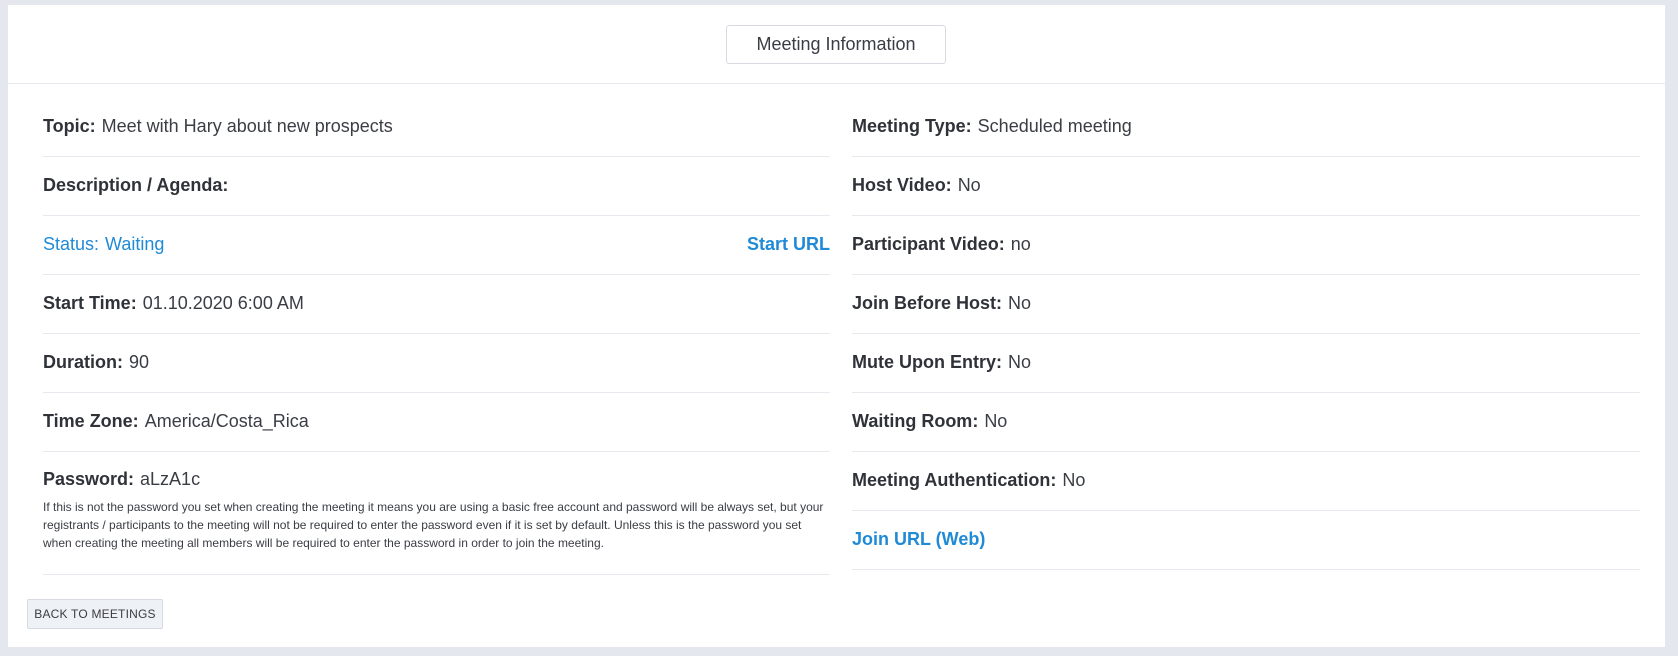 This screenshot has height=656, width=1678. What do you see at coordinates (139, 361) in the screenshot?
I see `duration-value: 90` at bounding box center [139, 361].